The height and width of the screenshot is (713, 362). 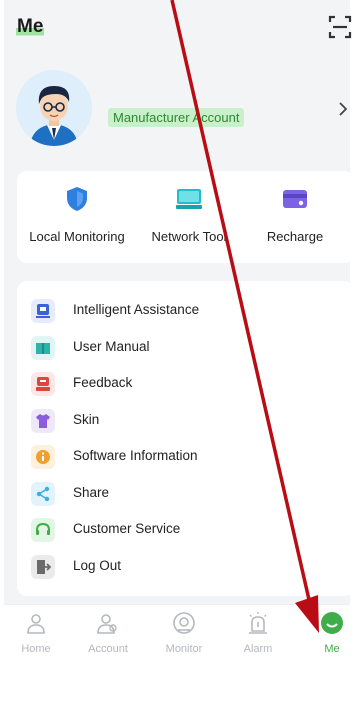 What do you see at coordinates (97, 565) in the screenshot?
I see `menu-item-label: Log Out` at bounding box center [97, 565].